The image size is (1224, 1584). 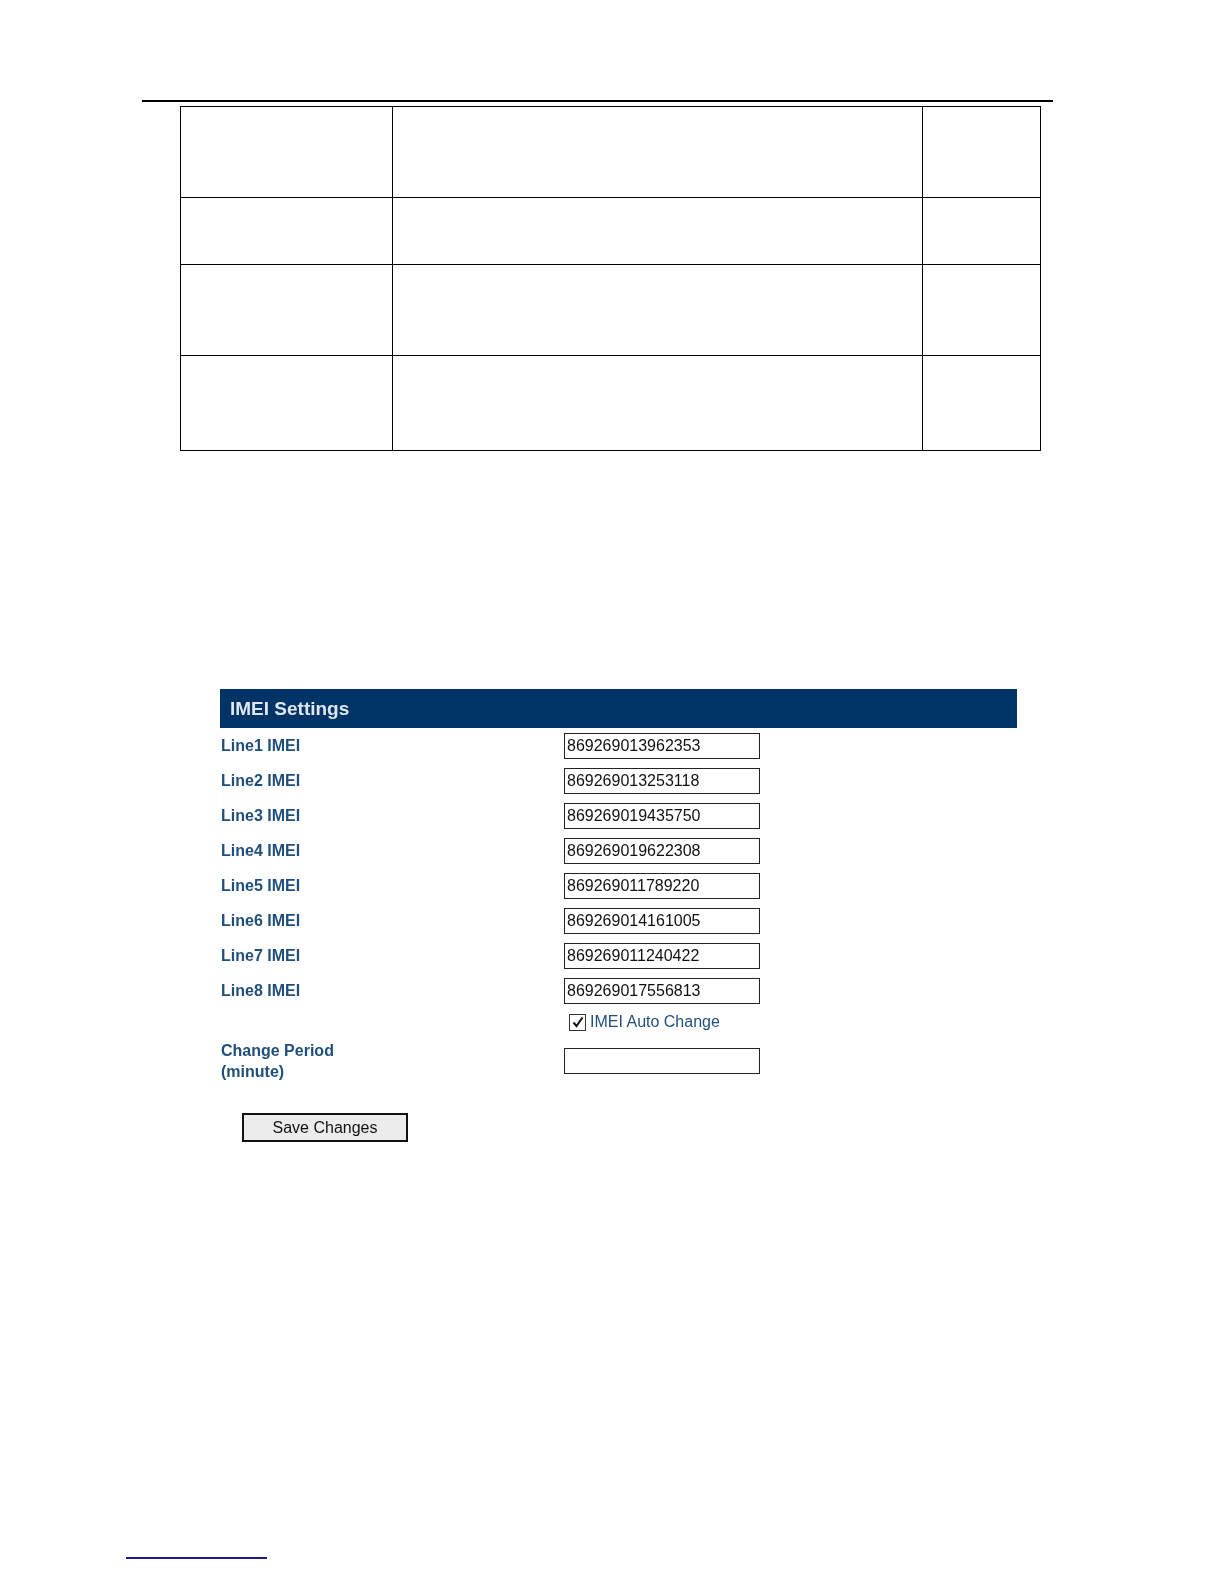 What do you see at coordinates (662, 920) in the screenshot?
I see `imei-field: 869269014161005` at bounding box center [662, 920].